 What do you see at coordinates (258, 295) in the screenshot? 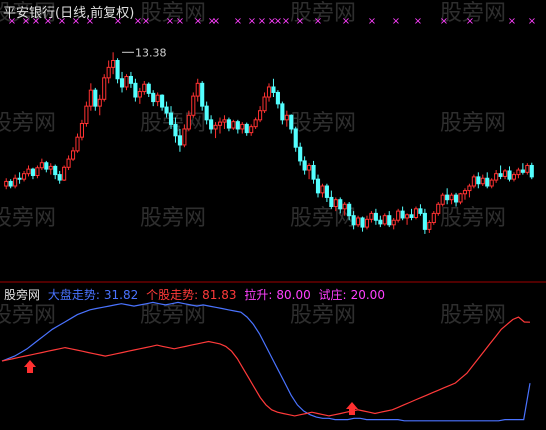
I see `indicator-pull-label: 拉升:` at bounding box center [258, 295].